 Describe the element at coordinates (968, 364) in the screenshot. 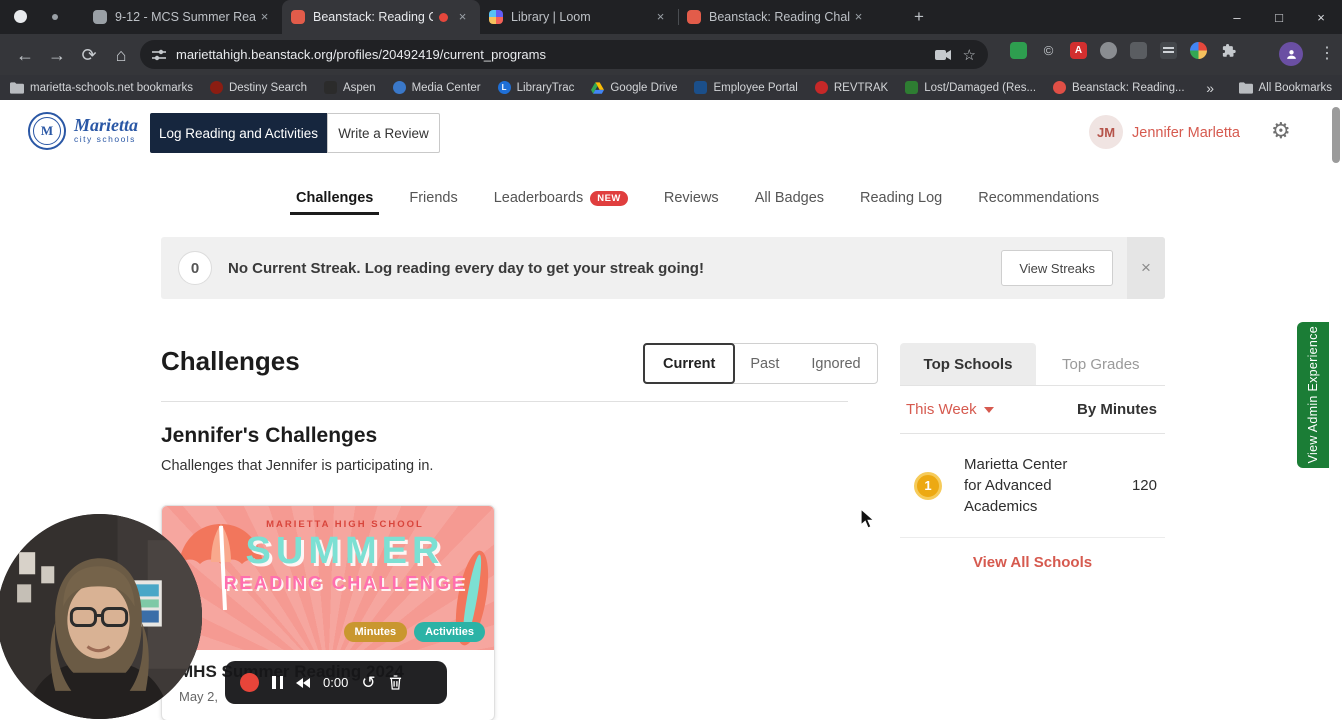

I see `tab-top-schools: Top Schools` at that location.